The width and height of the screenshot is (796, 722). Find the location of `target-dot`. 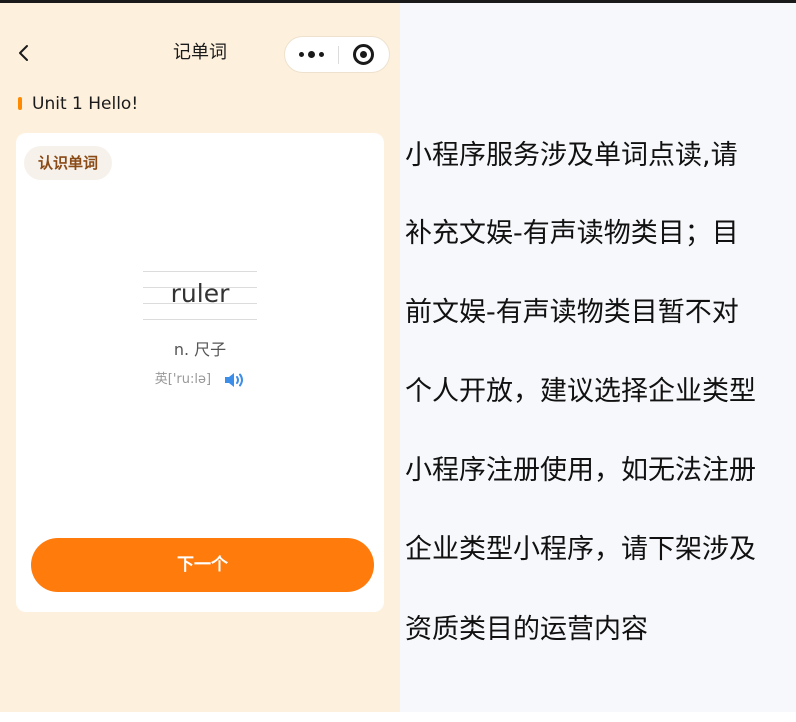

target-dot is located at coordinates (363, 54).